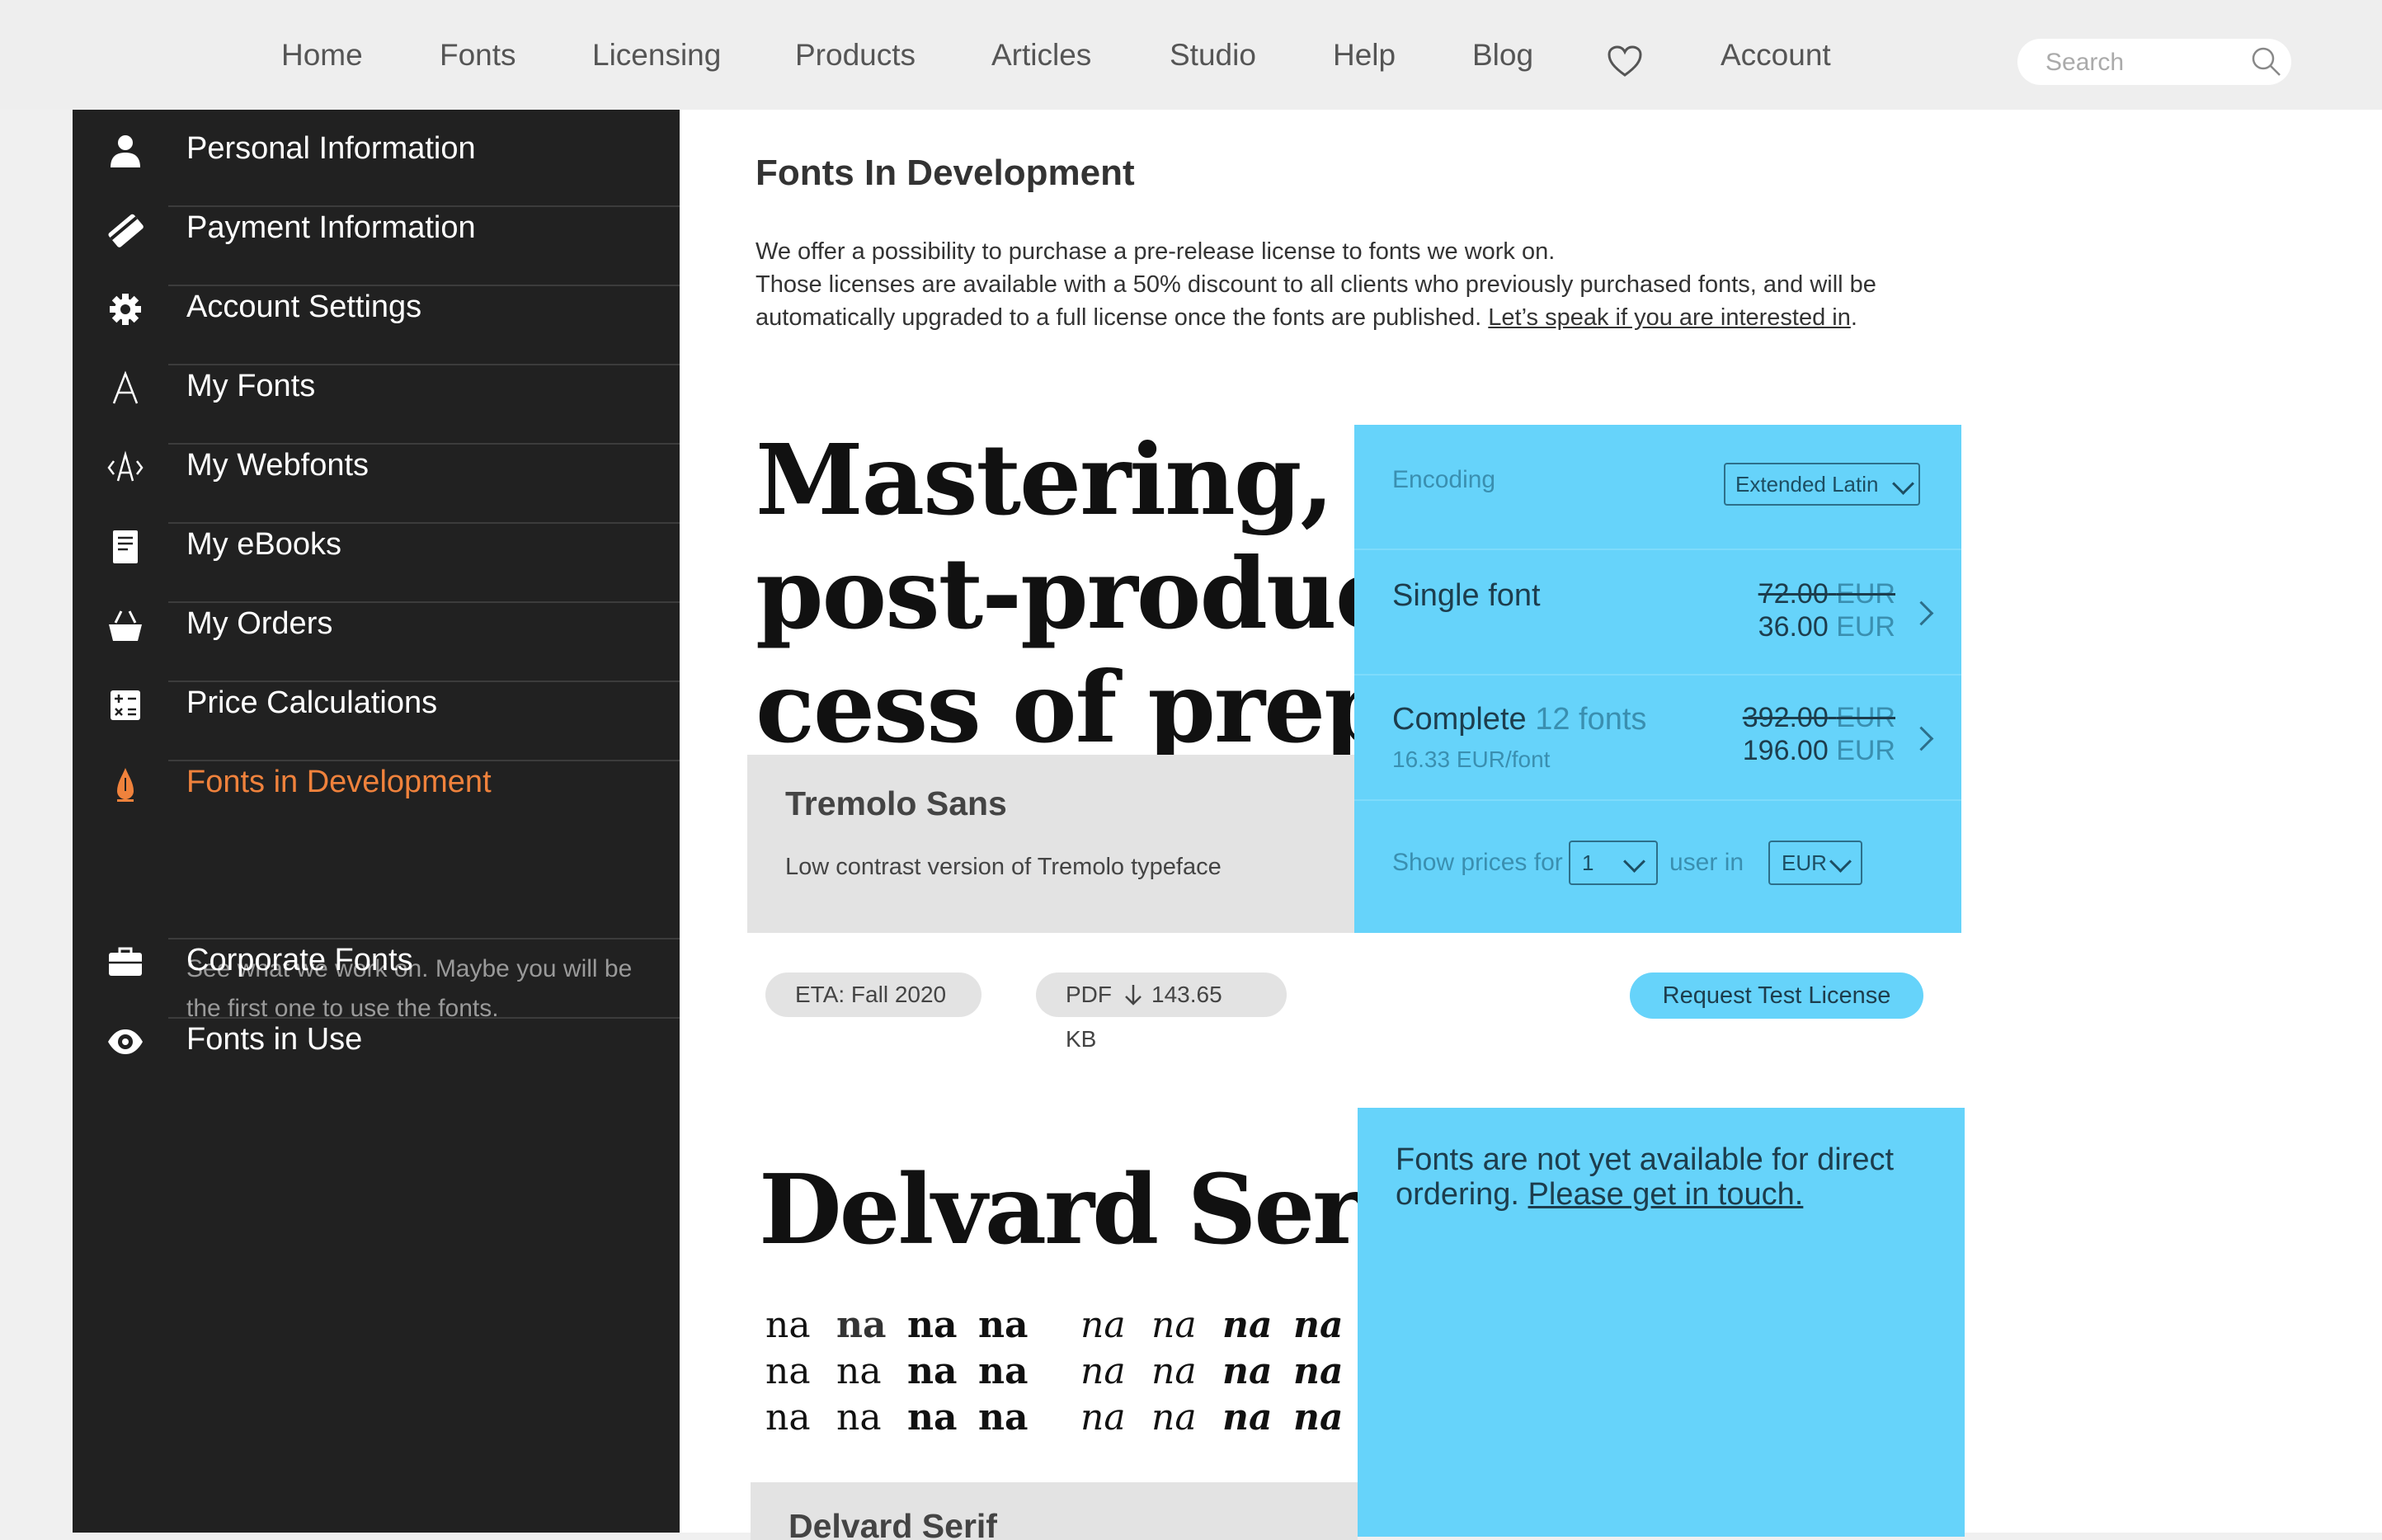 The width and height of the screenshot is (2382, 1540). I want to click on sidebar-item-price-calculations: Price Calculations, so click(376, 705).